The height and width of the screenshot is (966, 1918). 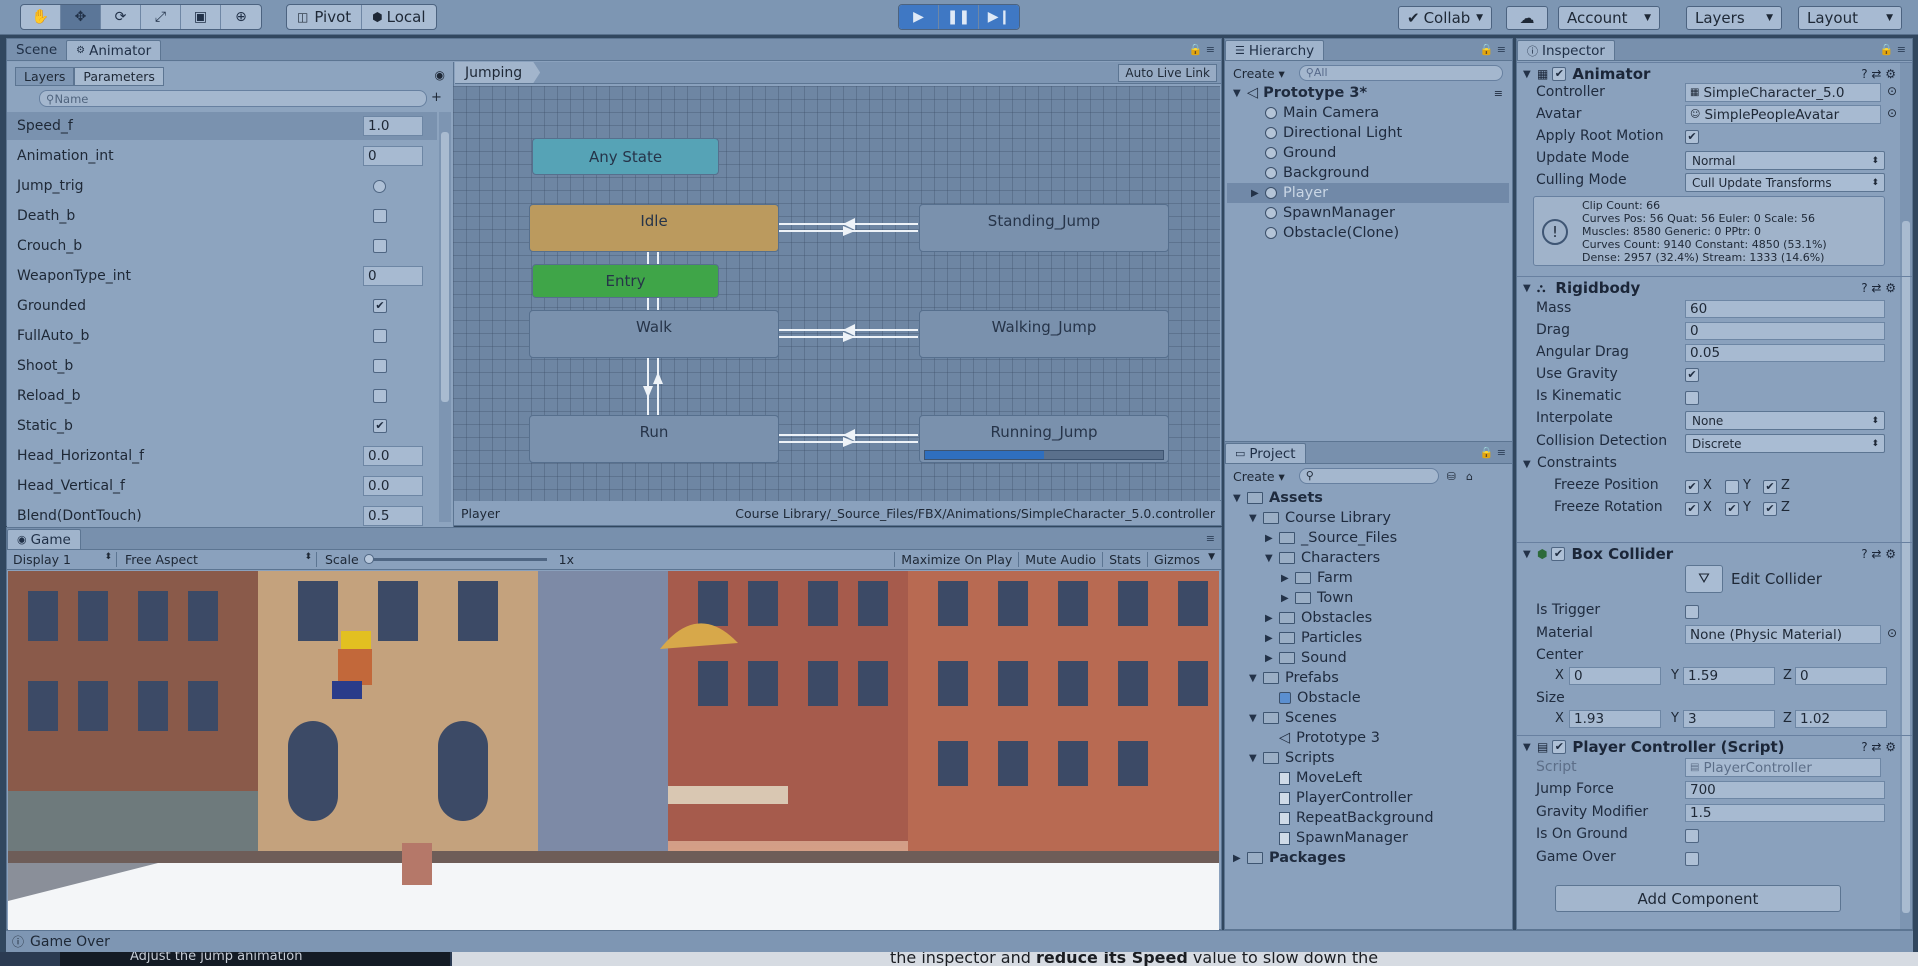 I want to click on state-walking-jump: Walking_Jump, so click(x=1044, y=334).